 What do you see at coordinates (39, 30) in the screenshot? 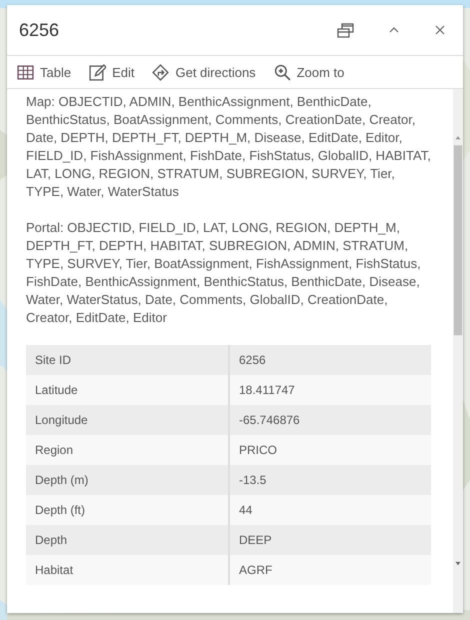
I see `popup-title: 6256` at bounding box center [39, 30].